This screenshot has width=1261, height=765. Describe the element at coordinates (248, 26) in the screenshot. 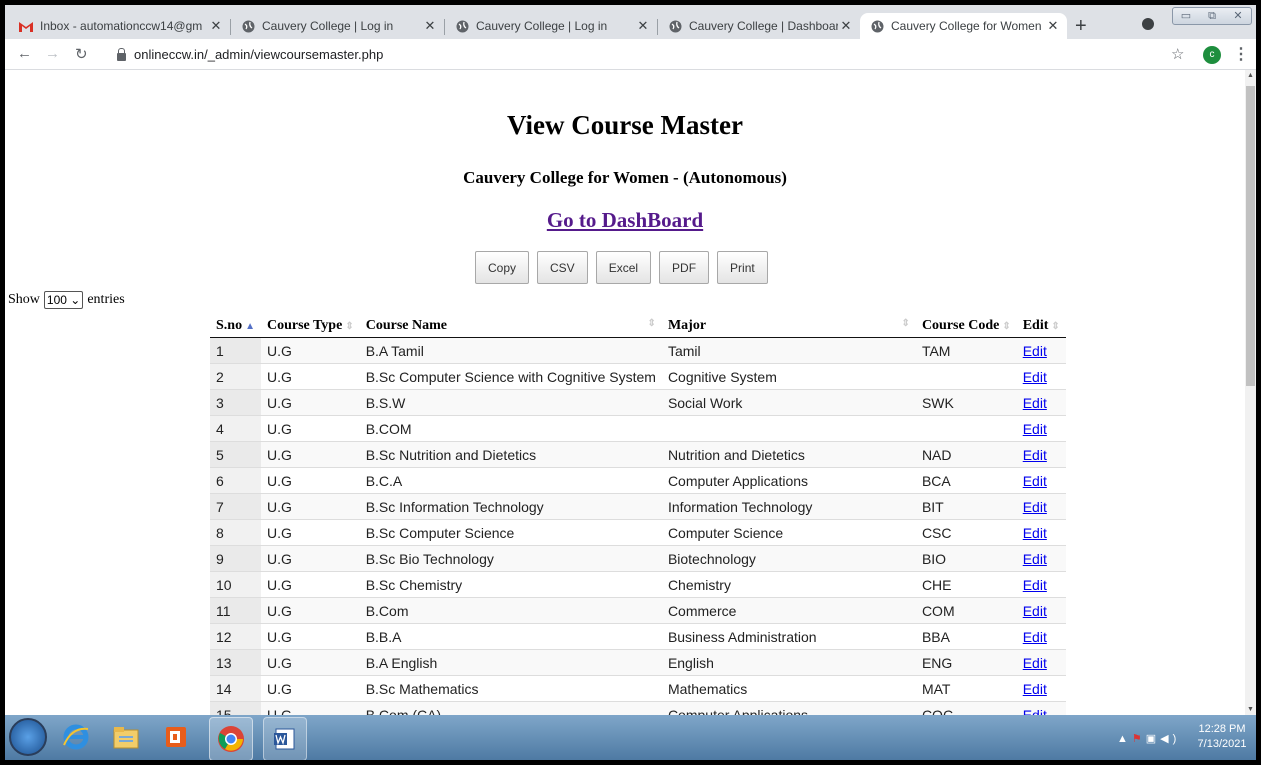

I see `globe-icon` at that location.